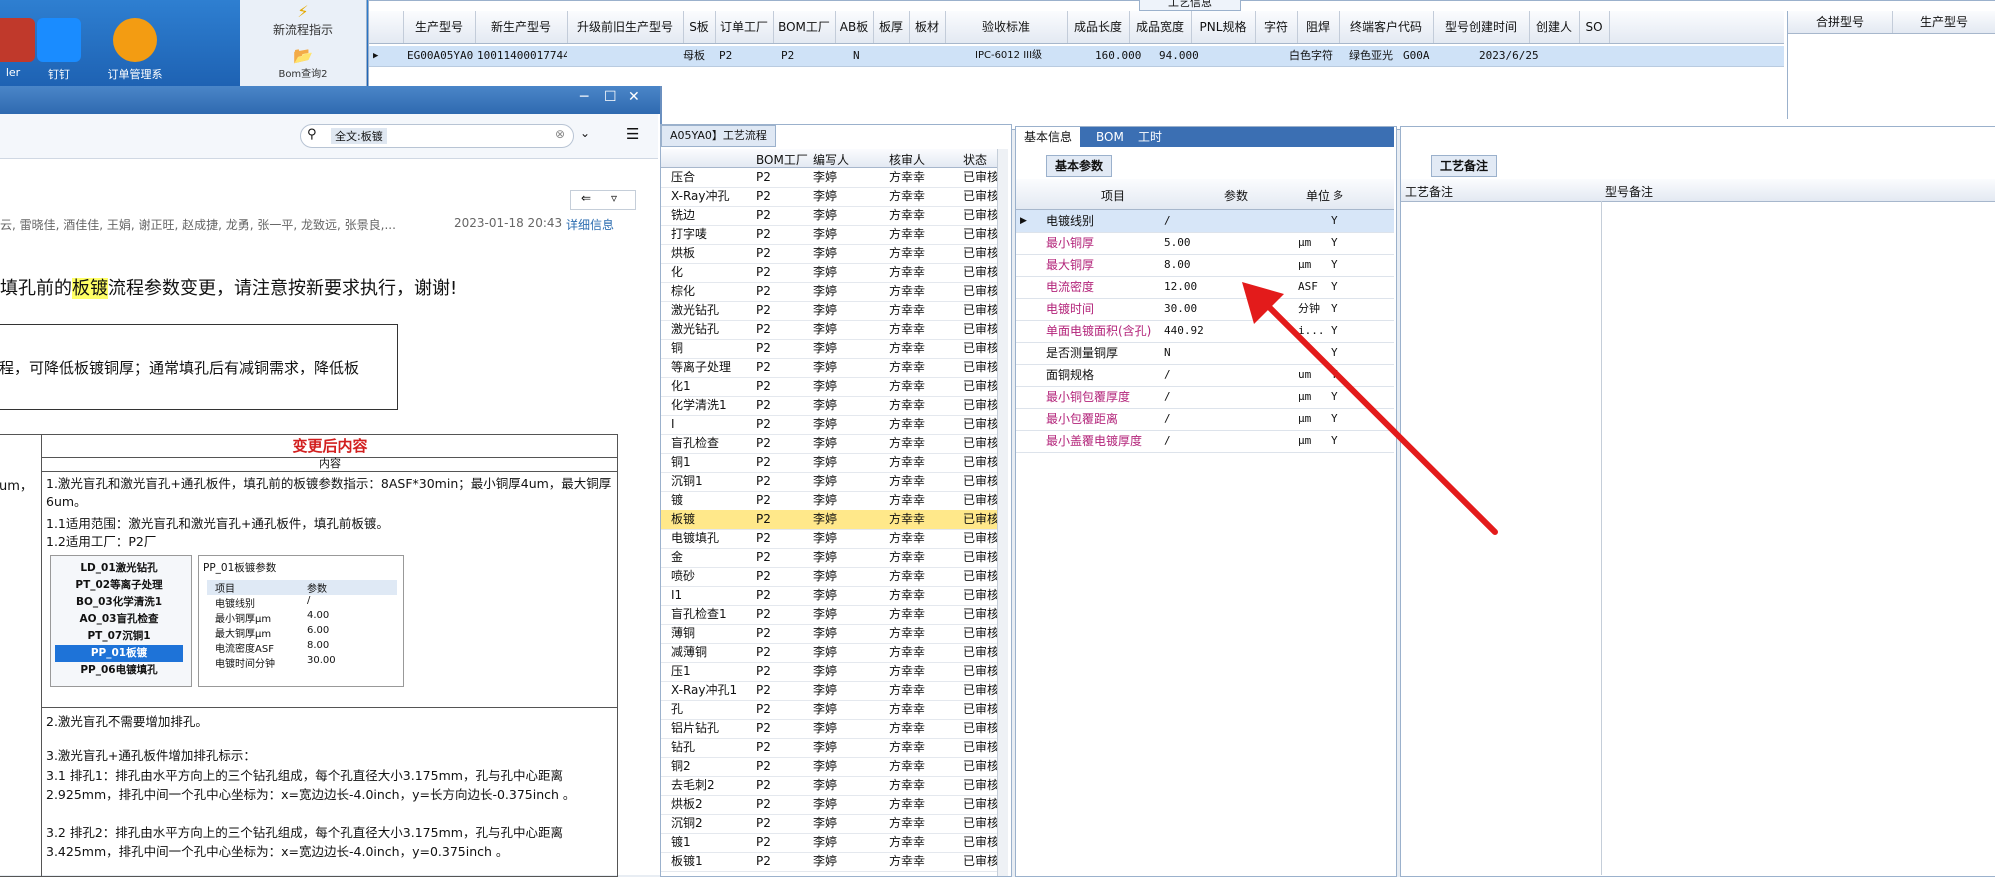  Describe the element at coordinates (833, 577) in the screenshot. I see `table-row: 喷砂 P2 李婷 方幸幸 已审核` at that location.